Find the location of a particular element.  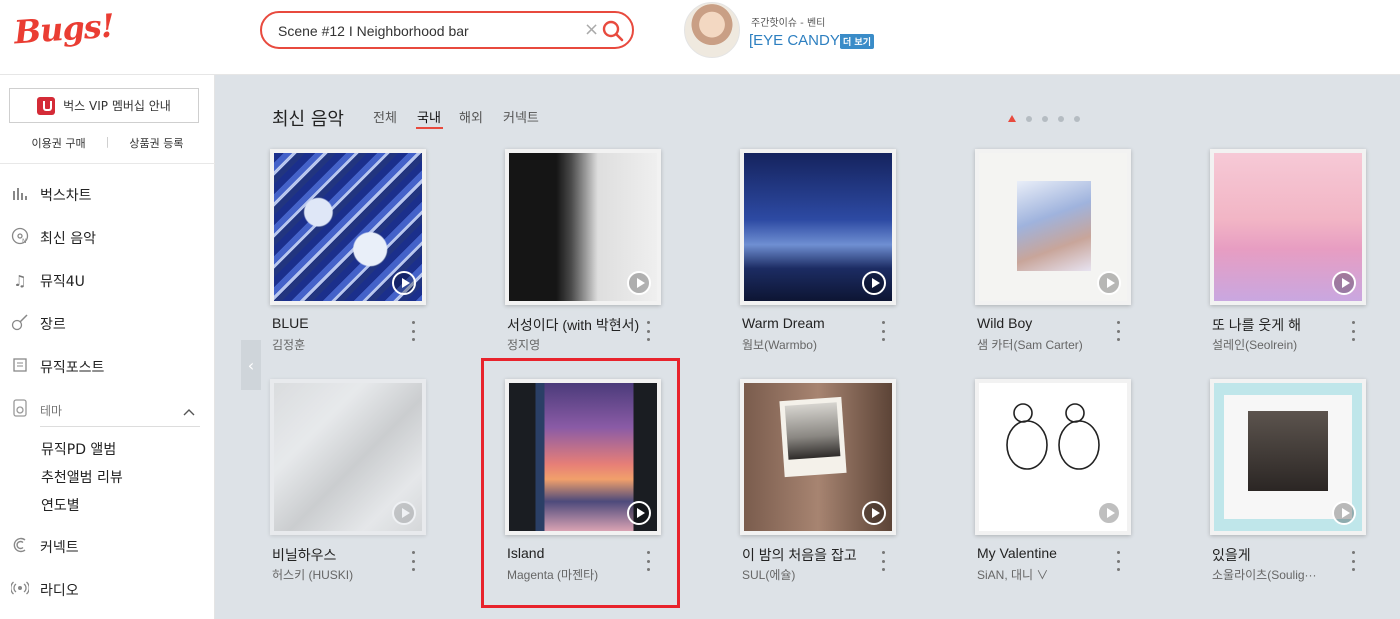

album-card: 있을게 소울라이츠(Soulig··· is located at coordinates (1303, 489).